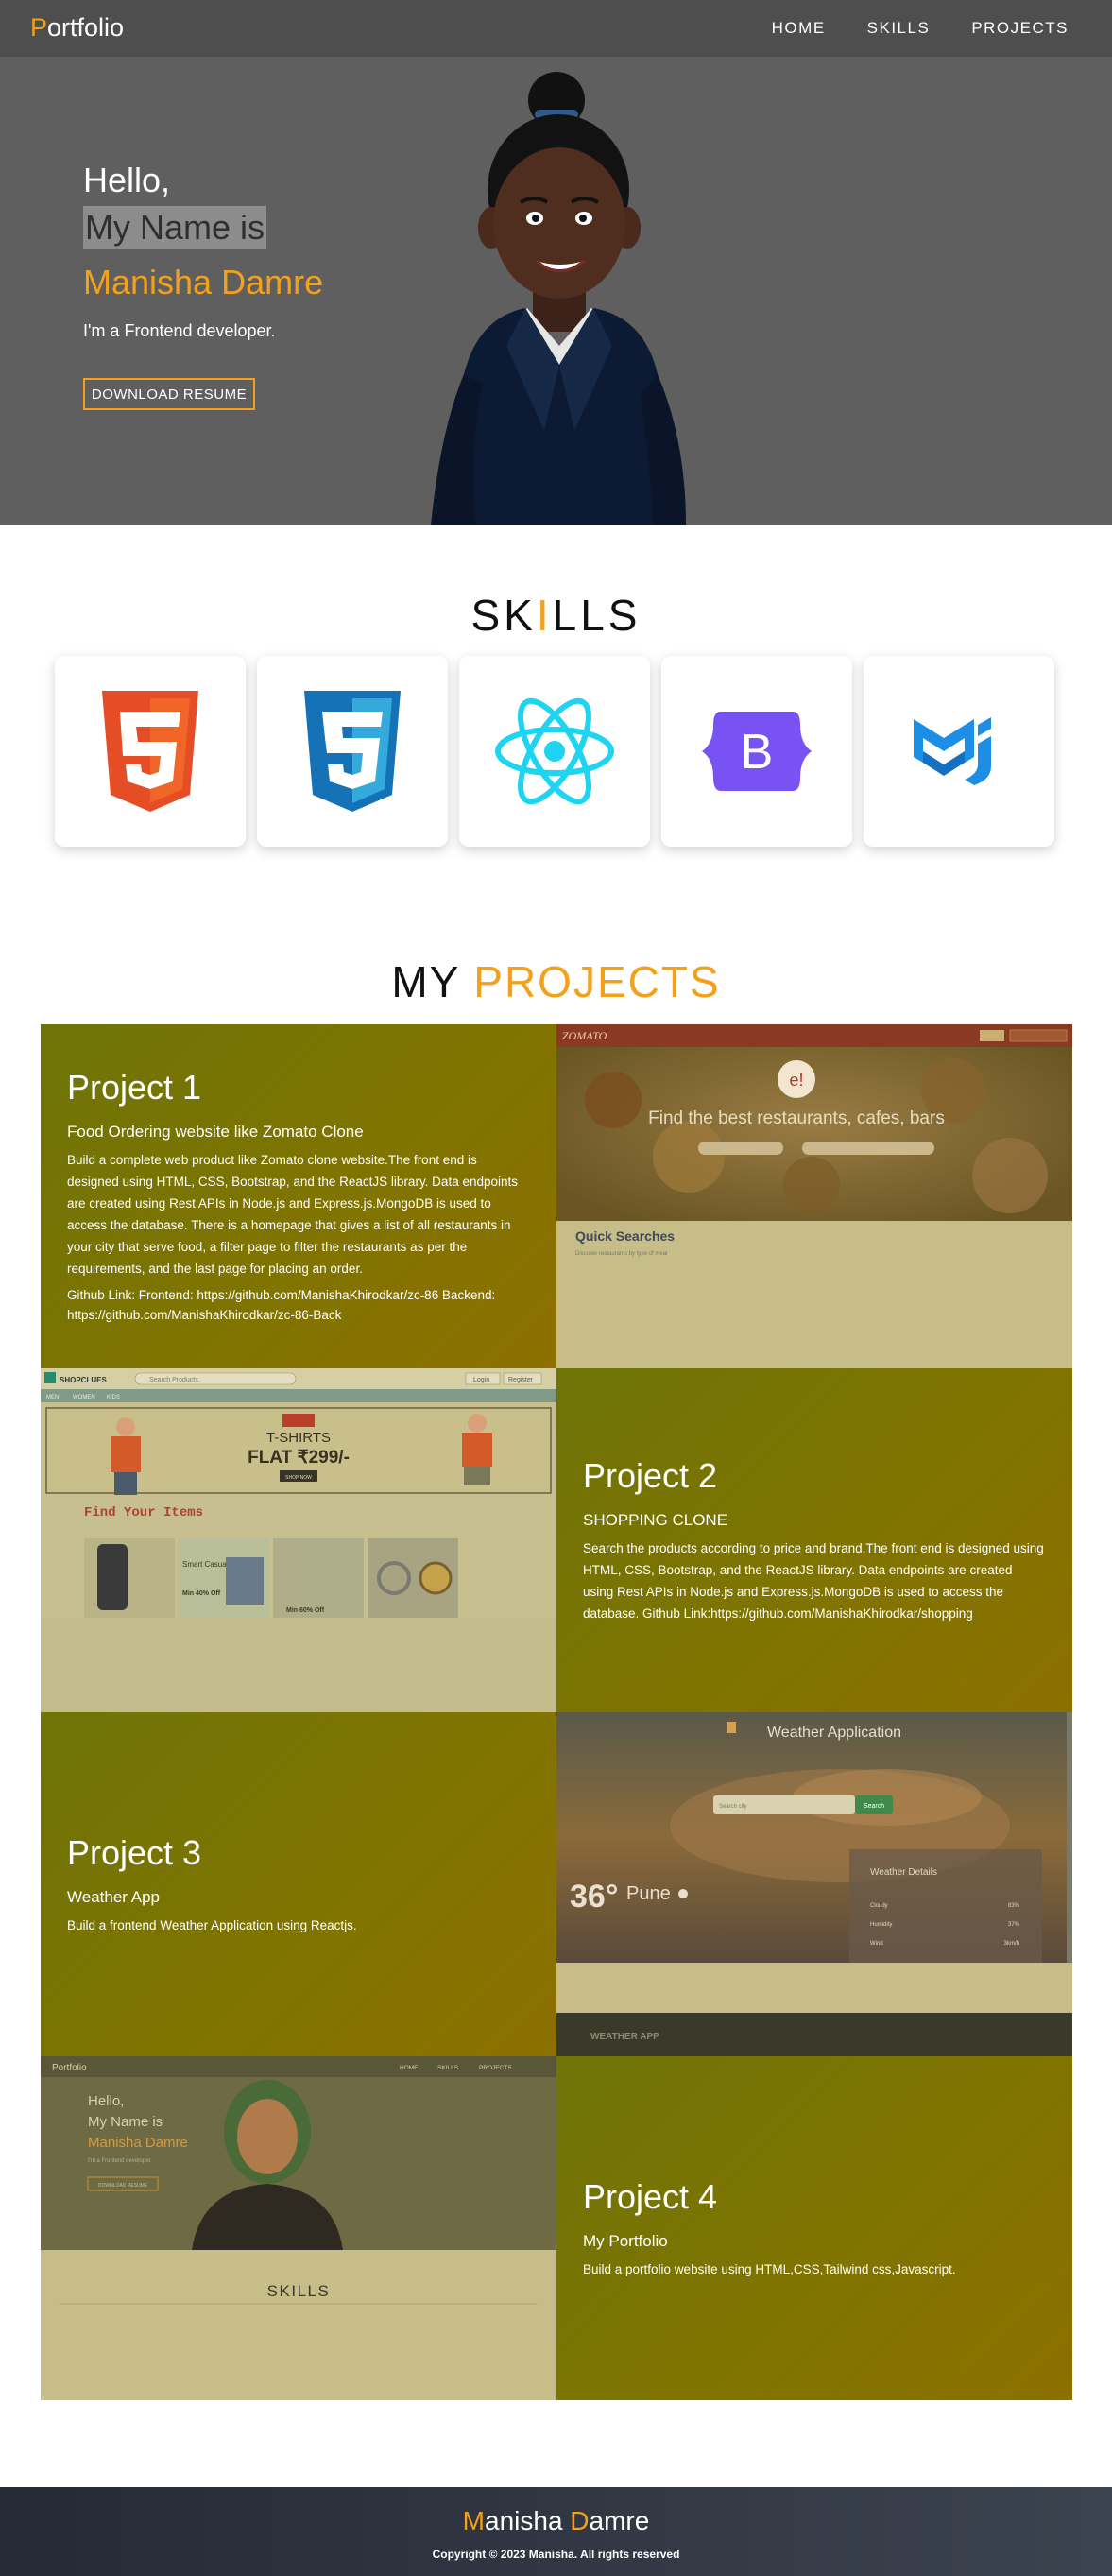 Image resolution: width=1112 pixels, height=2576 pixels. Describe the element at coordinates (621, 1254) in the screenshot. I see `zomato-quick-sub: Discover restaurants by type of meal` at that location.